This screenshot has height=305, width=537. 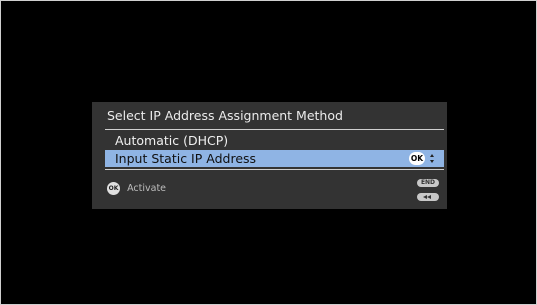 I want to click on activate-hint: OK Activate, so click(x=137, y=186).